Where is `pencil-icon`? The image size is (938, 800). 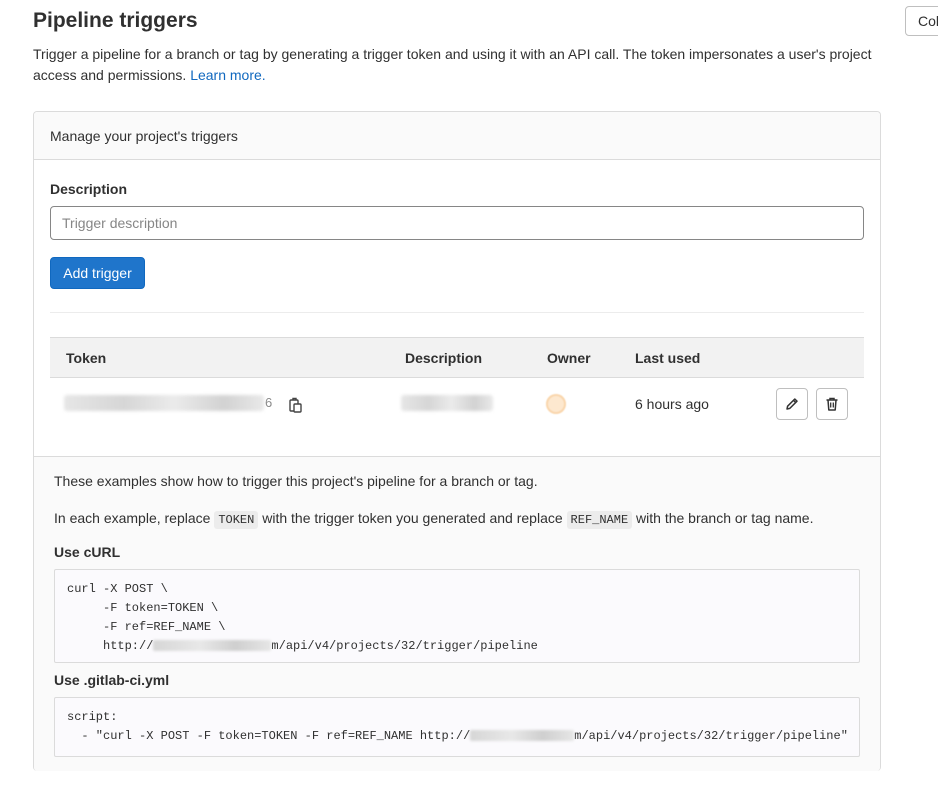
pencil-icon is located at coordinates (792, 404).